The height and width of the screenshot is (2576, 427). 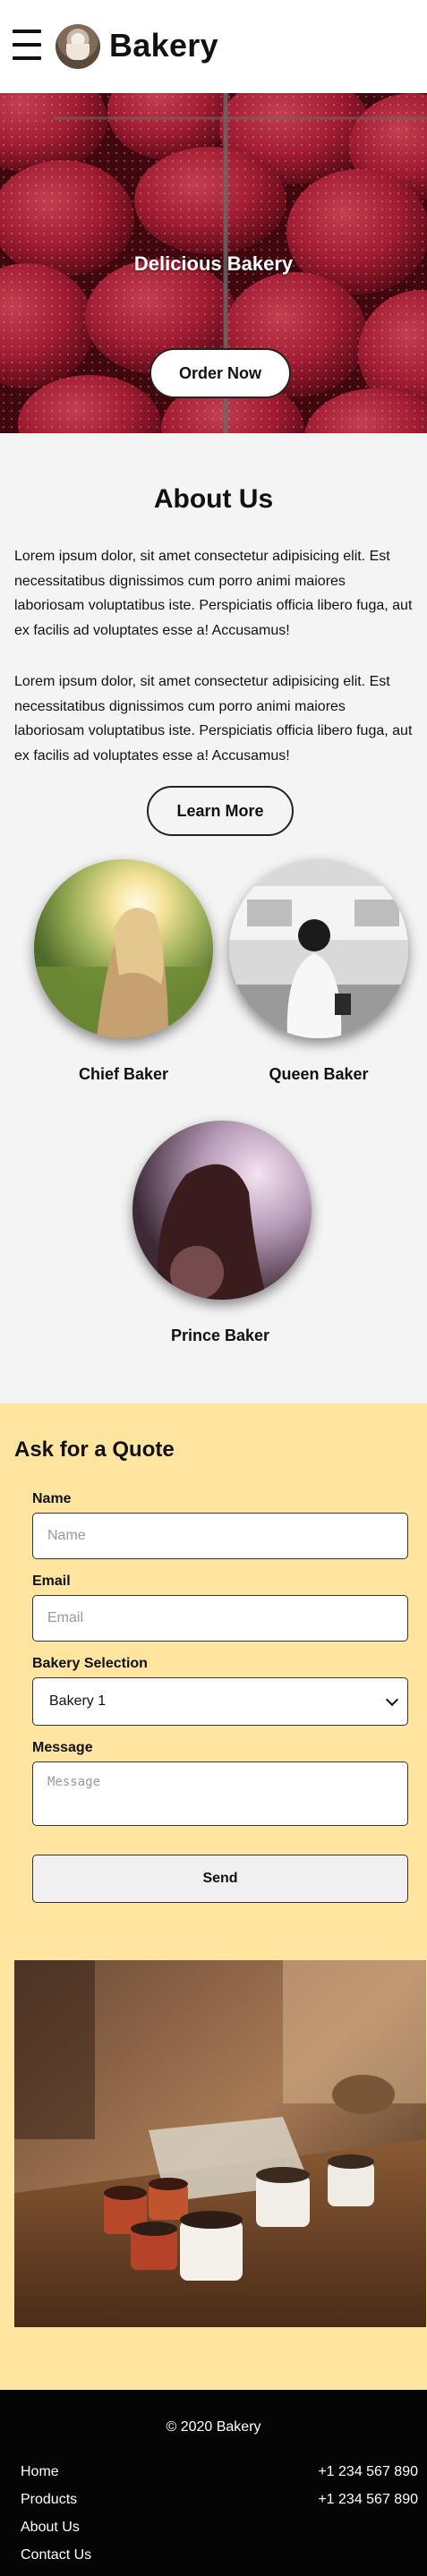 I want to click on quote-title: Ask for a Quote, so click(x=94, y=1449).